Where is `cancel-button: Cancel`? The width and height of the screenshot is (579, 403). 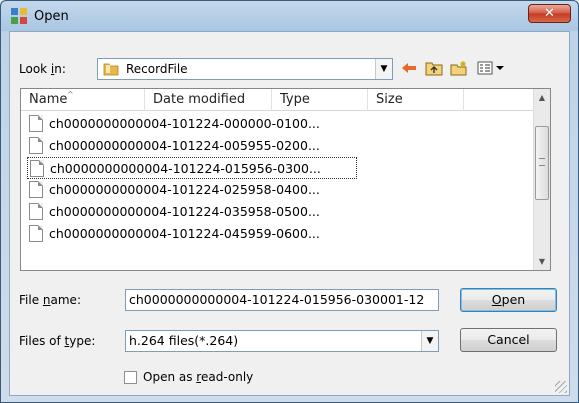 cancel-button: Cancel is located at coordinates (508, 340).